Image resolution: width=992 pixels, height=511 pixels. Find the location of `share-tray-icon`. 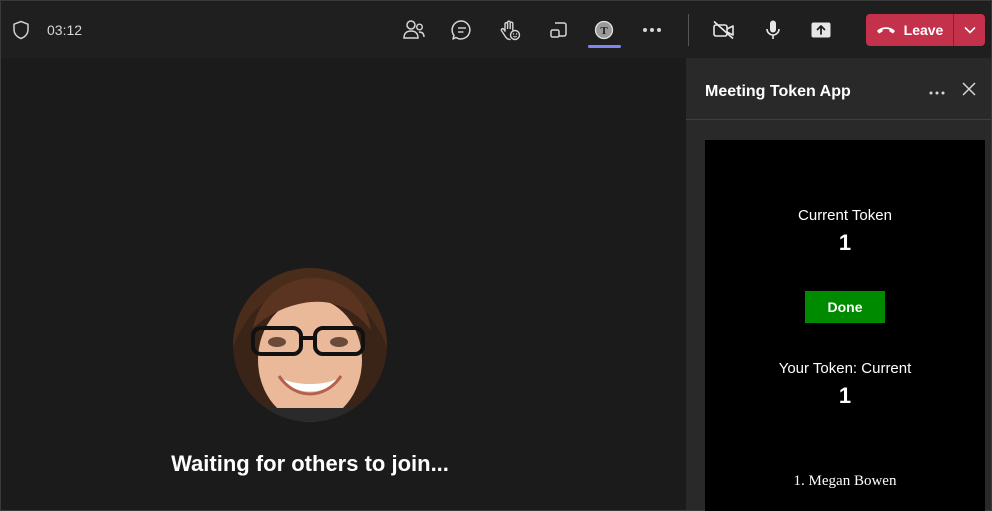

share-tray-icon is located at coordinates (558, 30).